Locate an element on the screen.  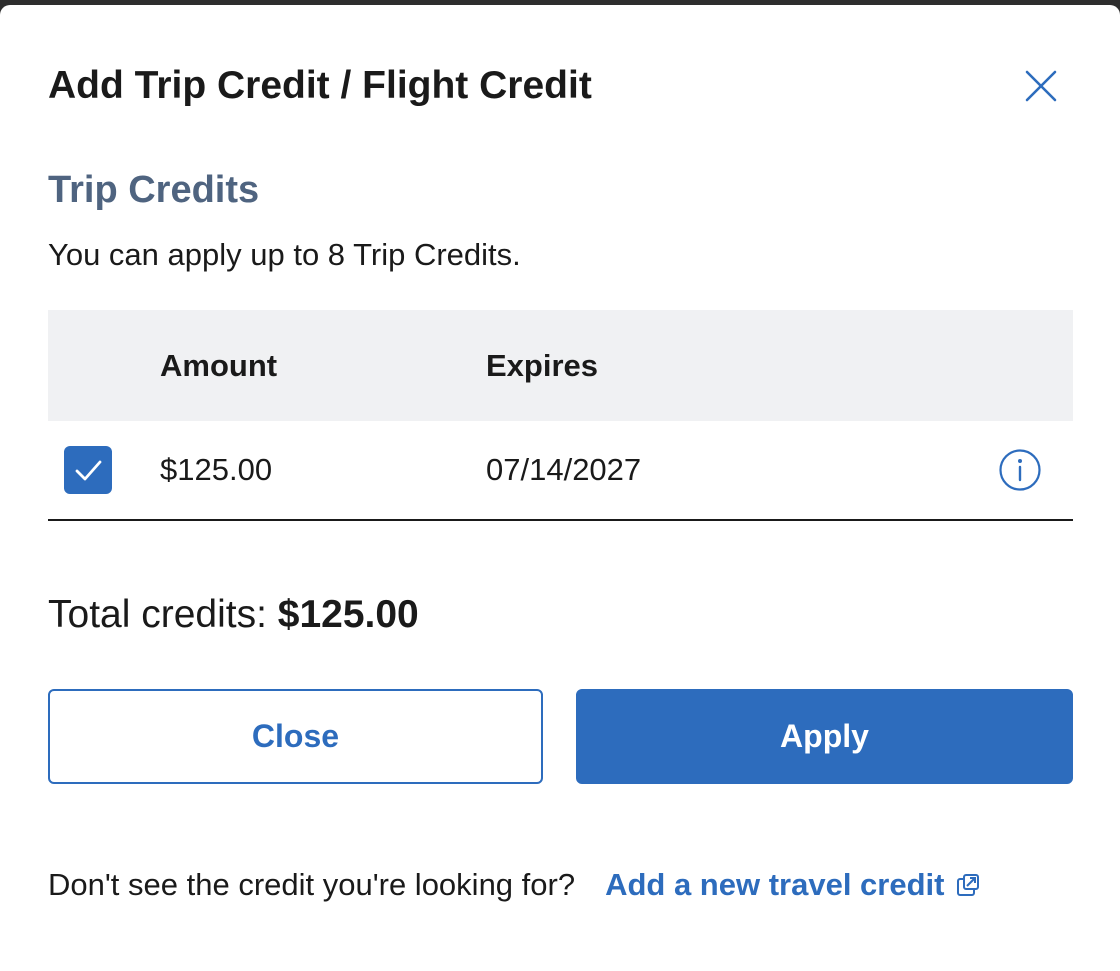
total-credits-label: Total credits: is located at coordinates (163, 614).